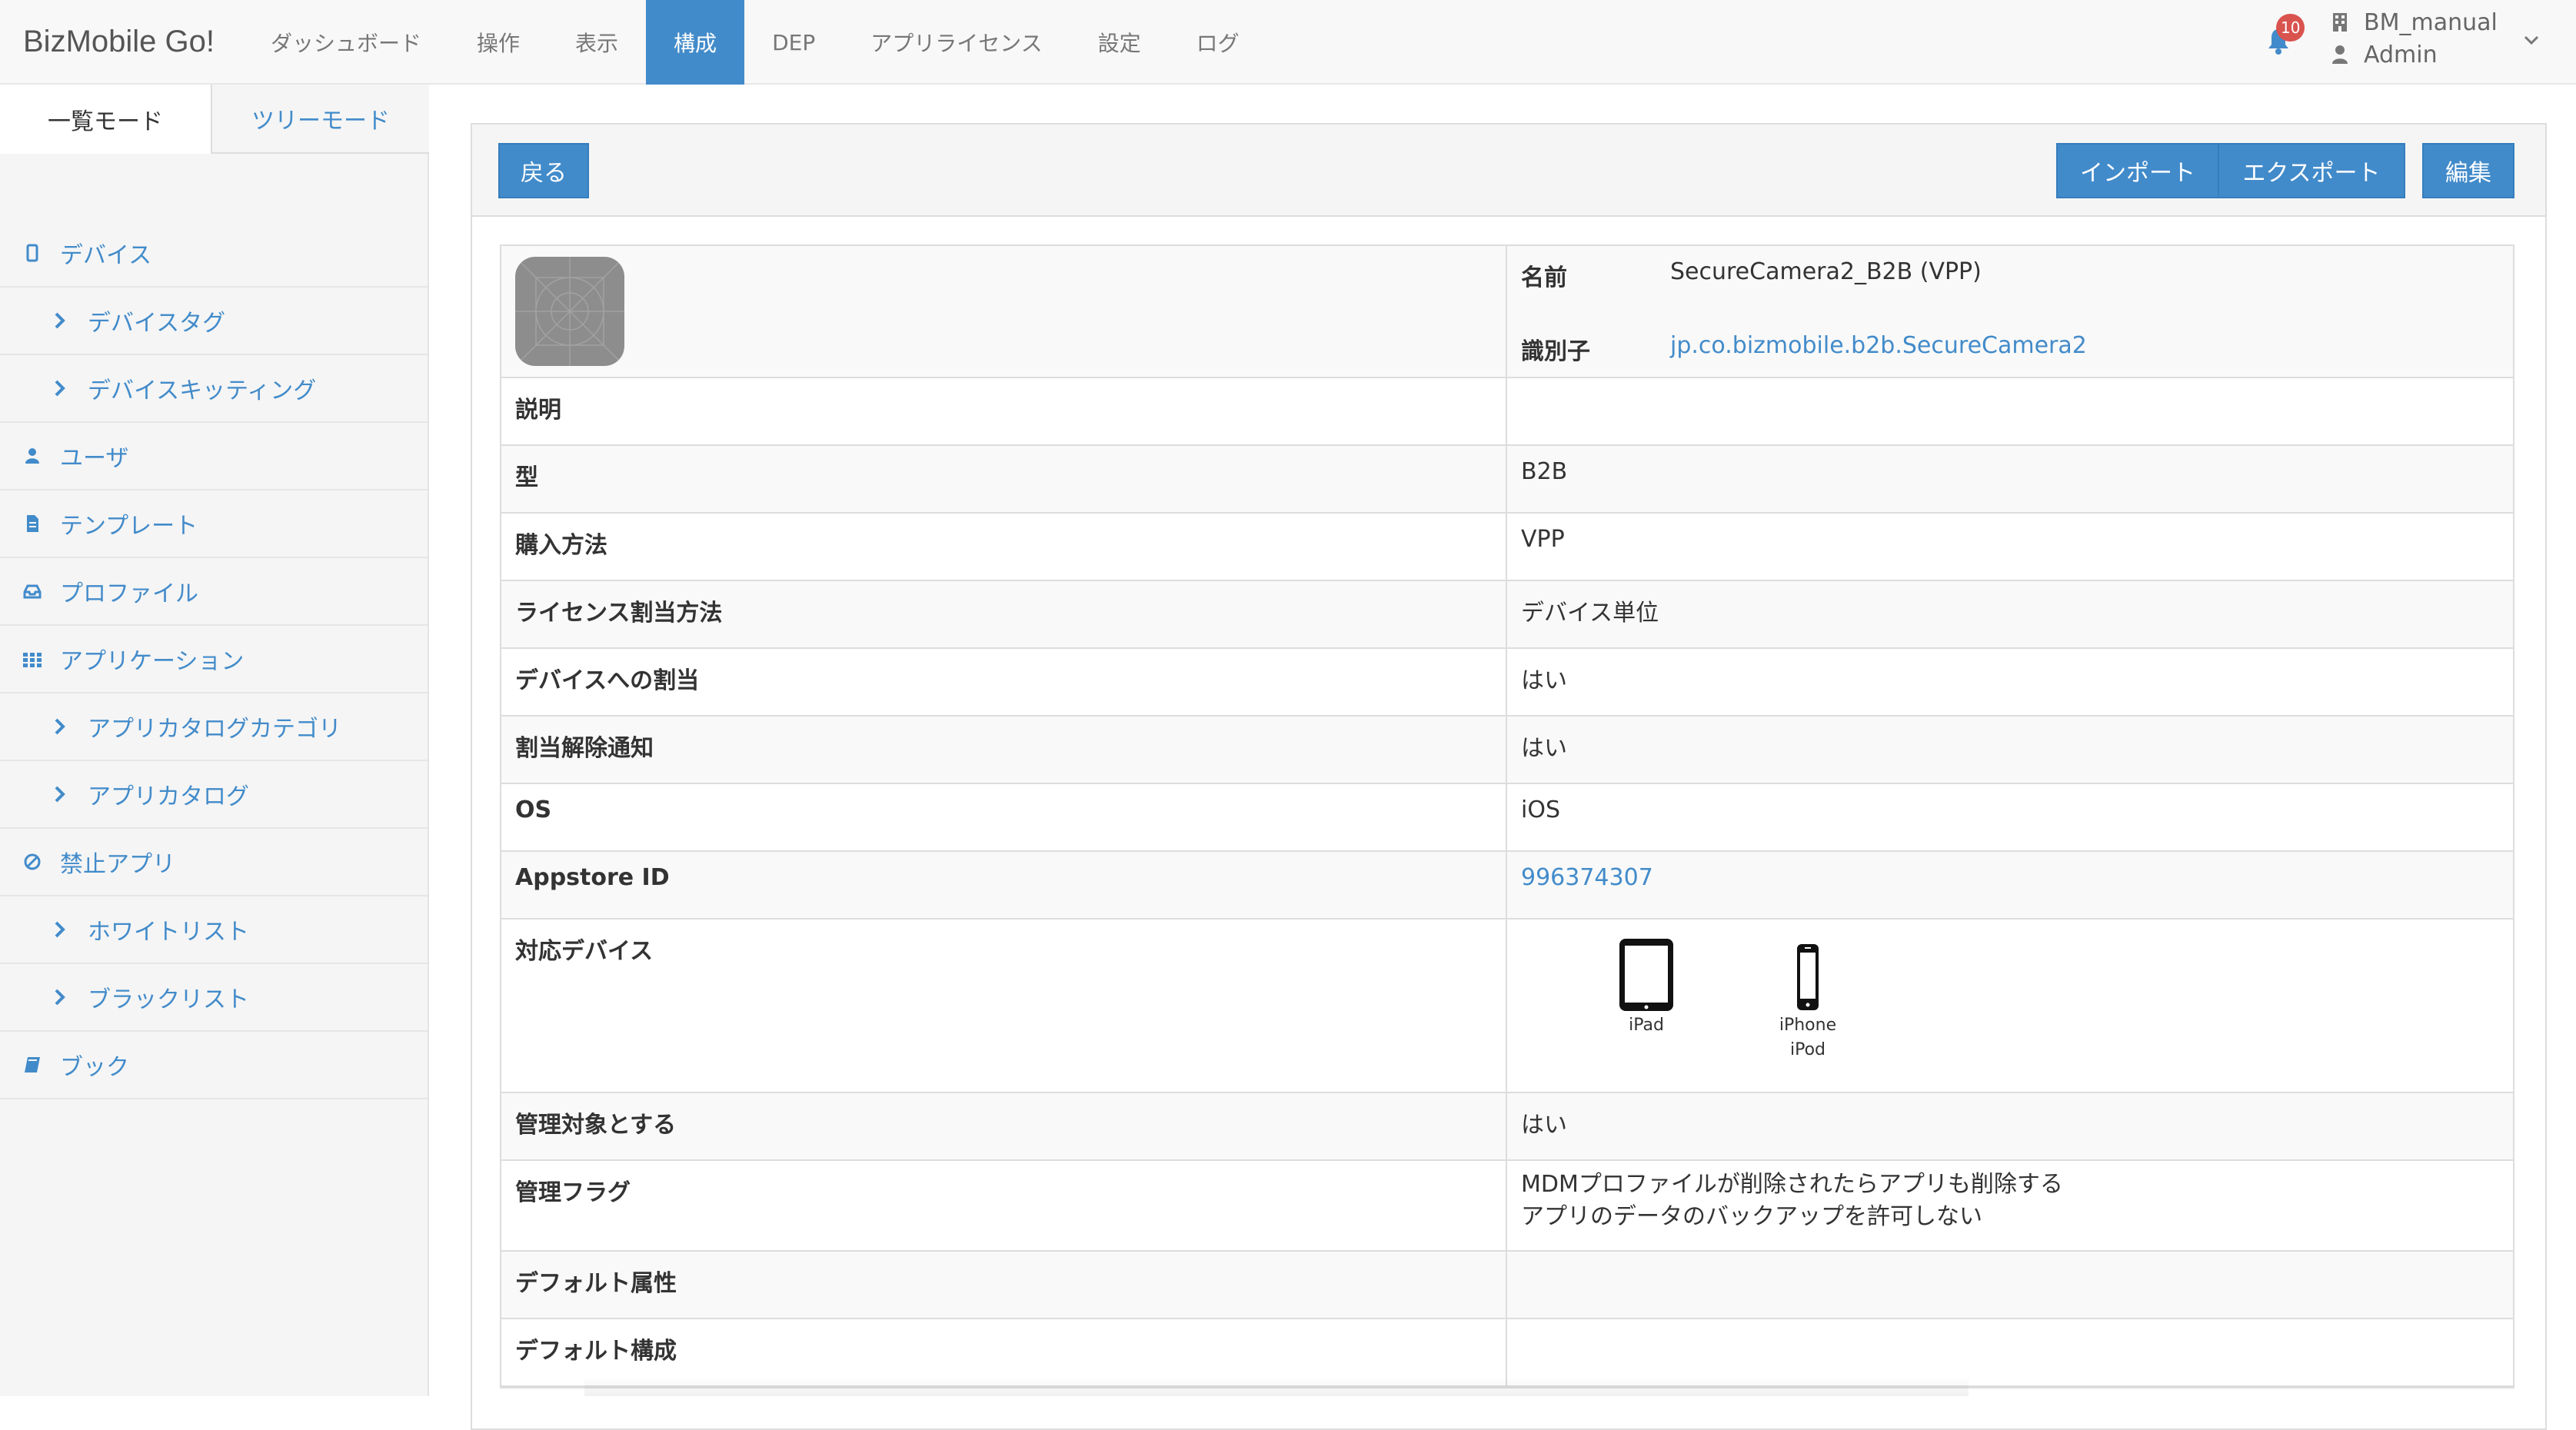  I want to click on sidebar-item-device-kitting: デバイスキッティング, so click(214, 389).